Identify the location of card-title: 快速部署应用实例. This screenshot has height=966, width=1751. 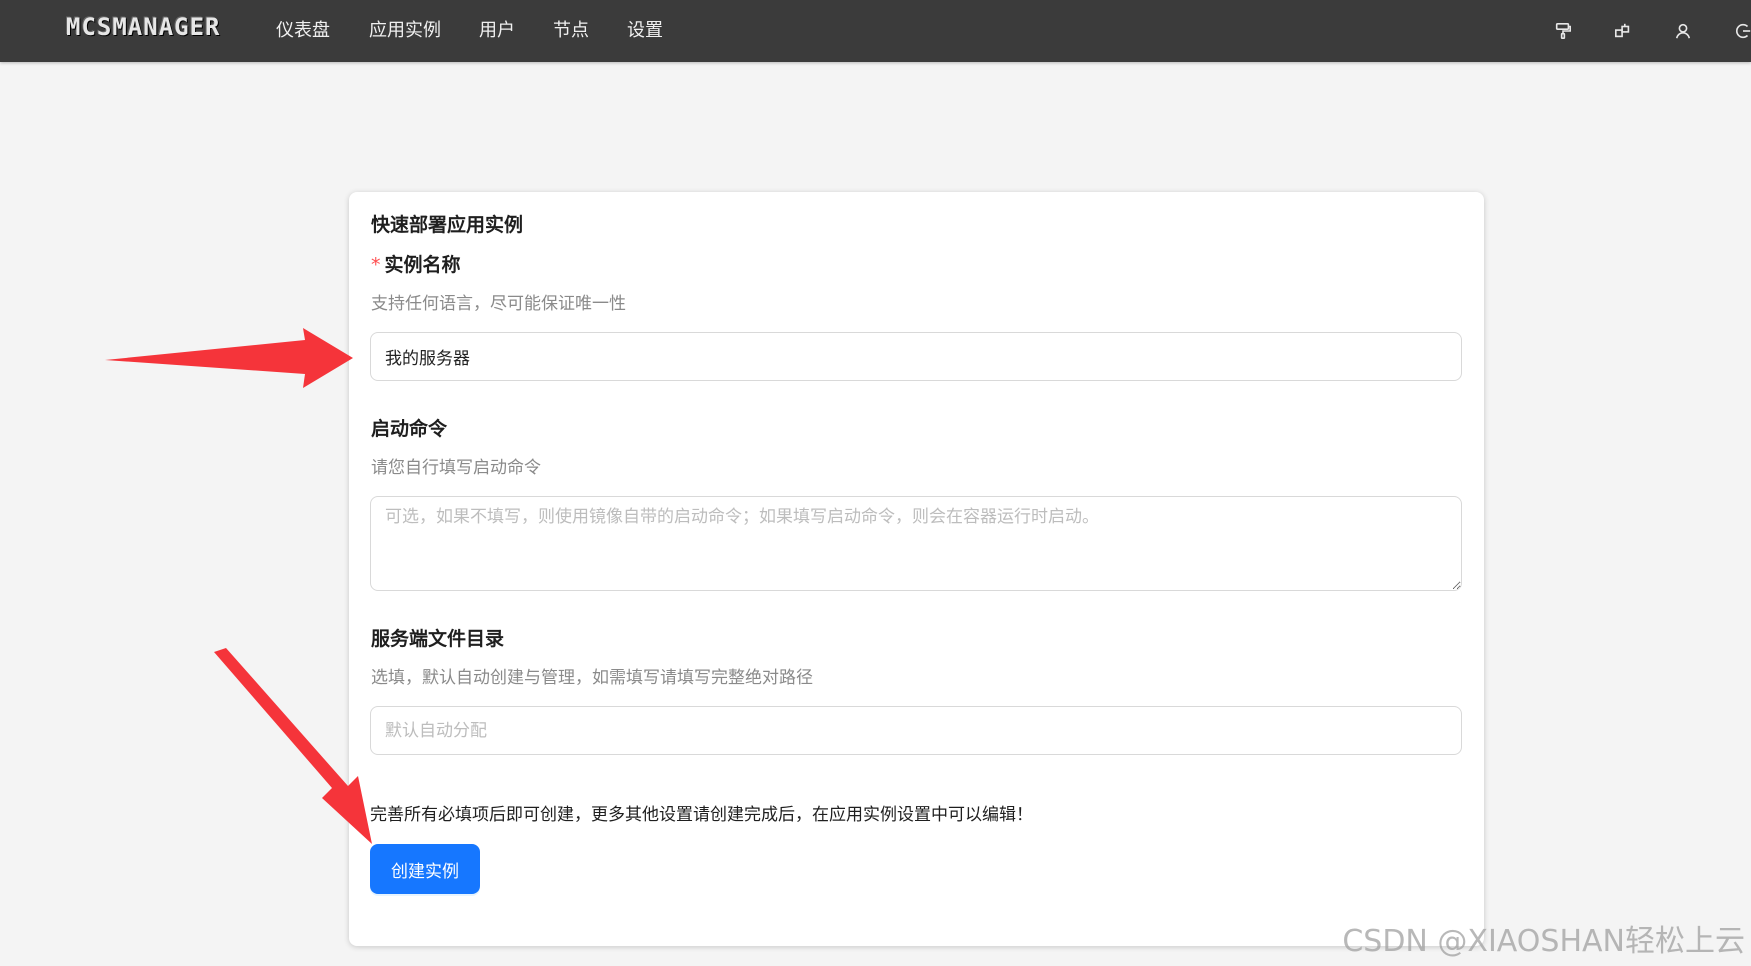
(447, 225).